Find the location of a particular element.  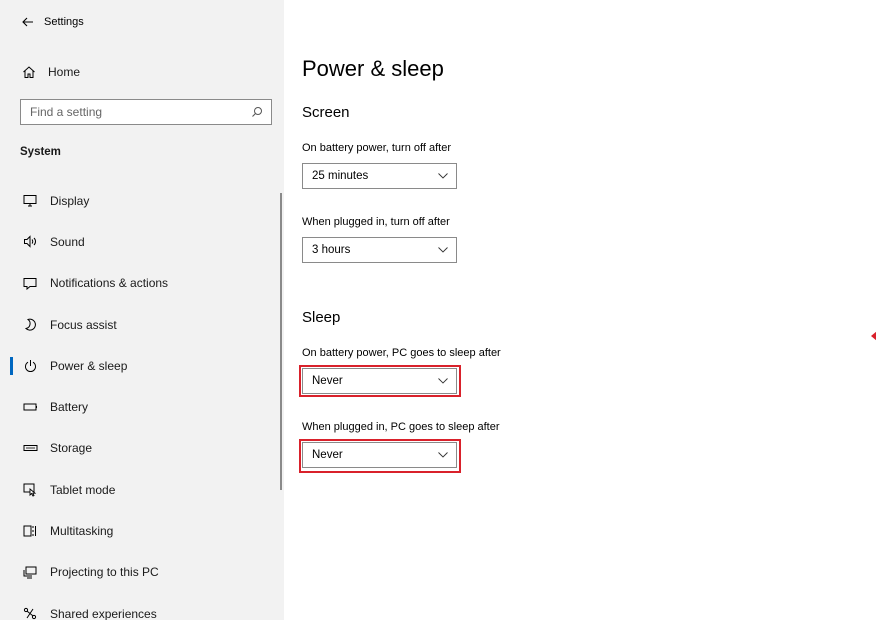

dropdown-value: 25 minutes is located at coordinates (340, 176).